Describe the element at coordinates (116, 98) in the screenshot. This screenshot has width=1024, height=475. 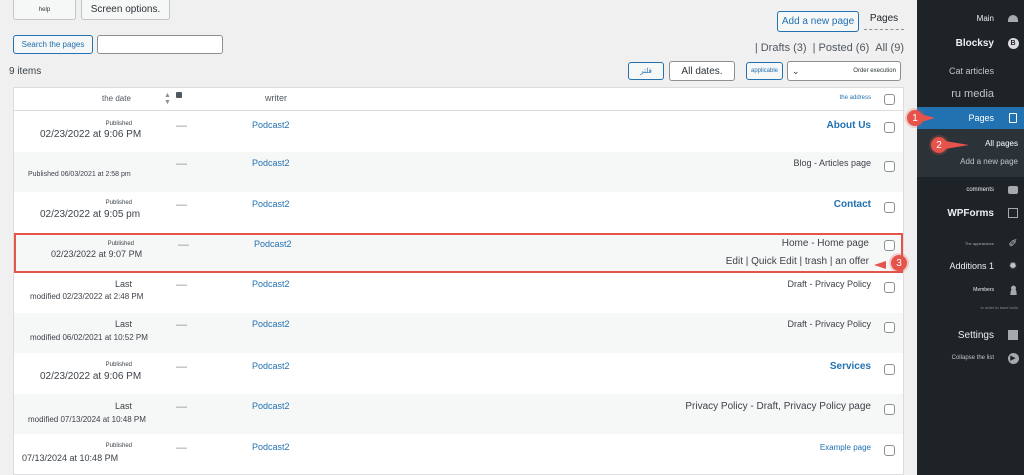
I see `column-date: the date` at that location.